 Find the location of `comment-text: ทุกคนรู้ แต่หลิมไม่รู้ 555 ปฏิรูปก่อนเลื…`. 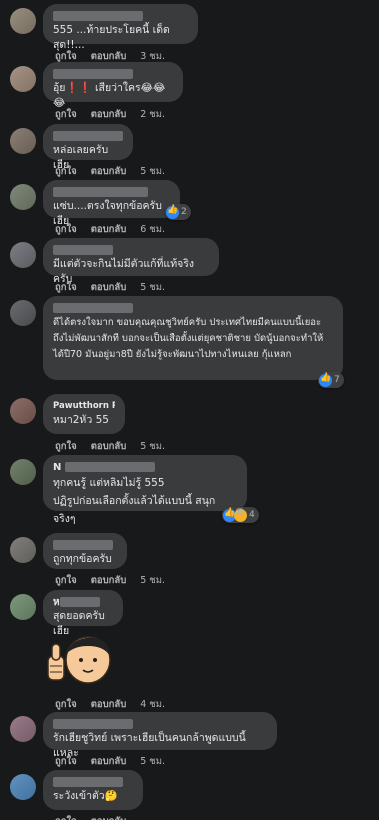

comment-text: ทุกคนรู้ แต่หลิมไม่รู้ 555 ปฏิรูปก่อนเลื… is located at coordinates (134, 501).